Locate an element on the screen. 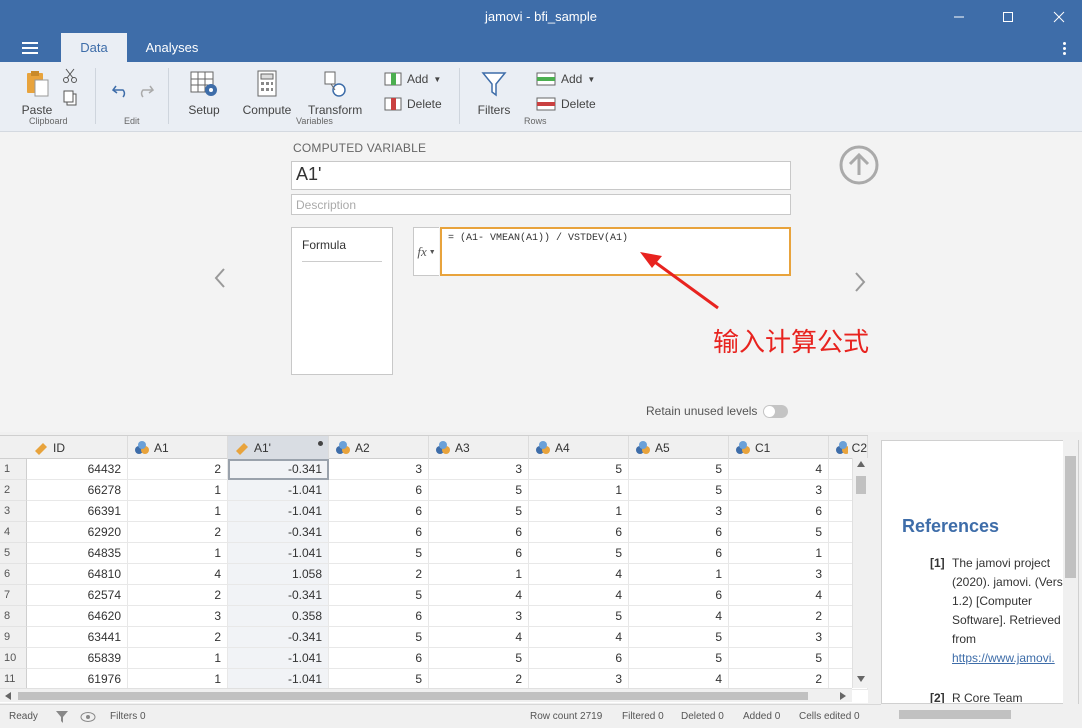 The width and height of the screenshot is (1082, 728). setup-button: Setup is located at coordinates (204, 93).